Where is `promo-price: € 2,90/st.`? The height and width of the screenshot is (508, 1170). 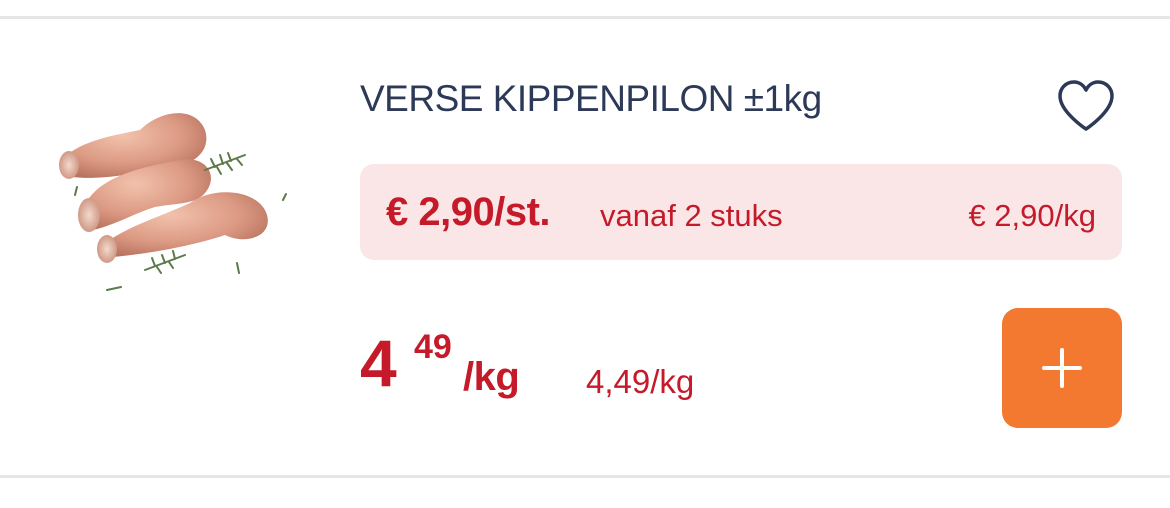
promo-price: € 2,90/st. is located at coordinates (468, 212).